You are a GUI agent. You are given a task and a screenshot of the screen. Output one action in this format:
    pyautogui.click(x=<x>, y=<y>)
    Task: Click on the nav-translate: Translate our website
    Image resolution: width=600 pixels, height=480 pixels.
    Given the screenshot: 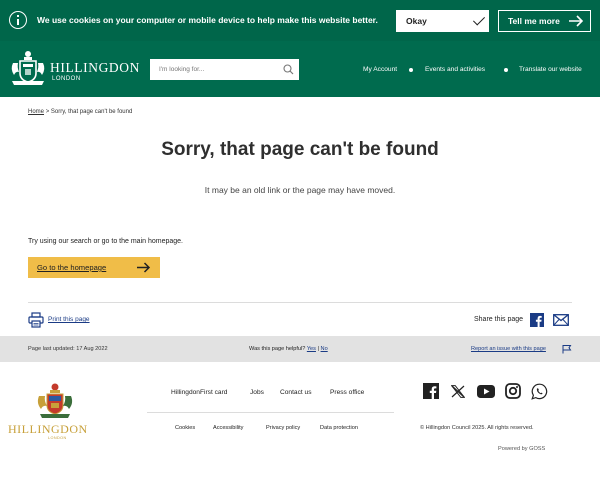 What is the action you would take?
    pyautogui.click(x=550, y=69)
    